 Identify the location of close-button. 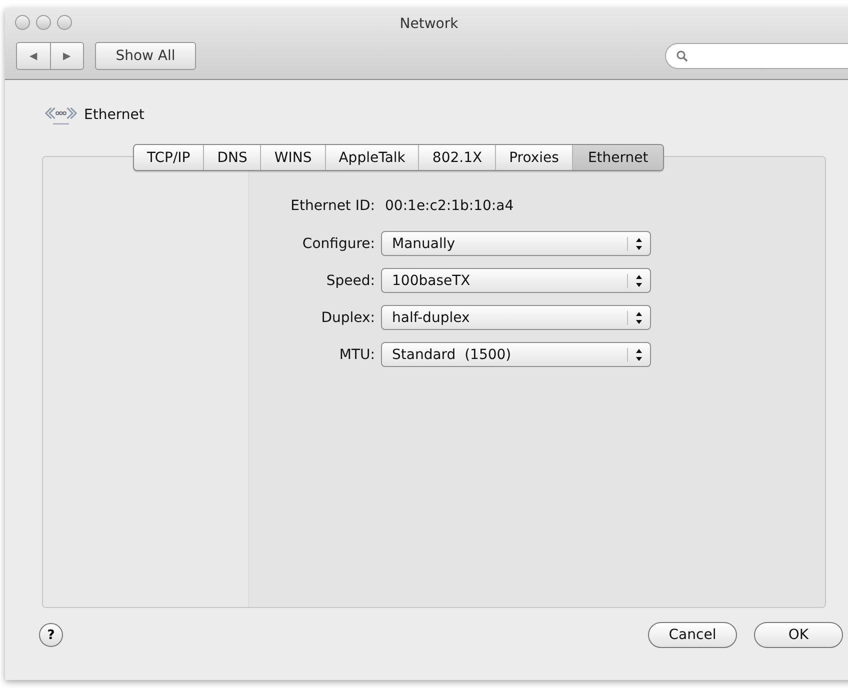
(22, 22).